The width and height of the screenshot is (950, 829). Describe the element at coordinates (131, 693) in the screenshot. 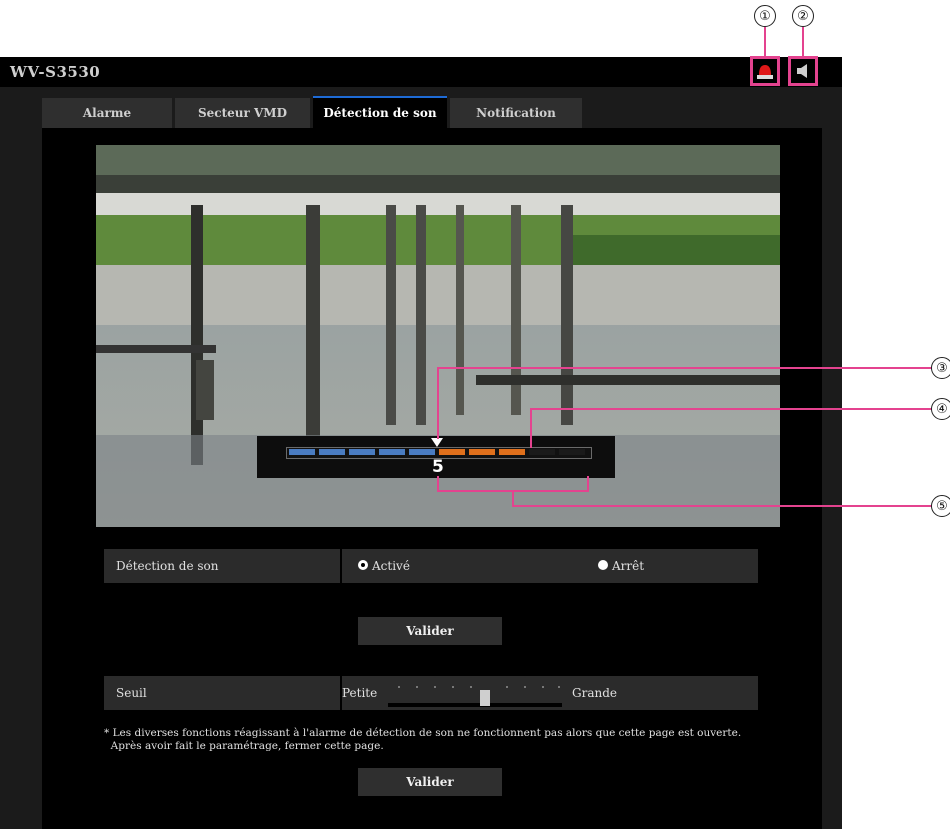

I see `threshold-label: Seuil` at that location.